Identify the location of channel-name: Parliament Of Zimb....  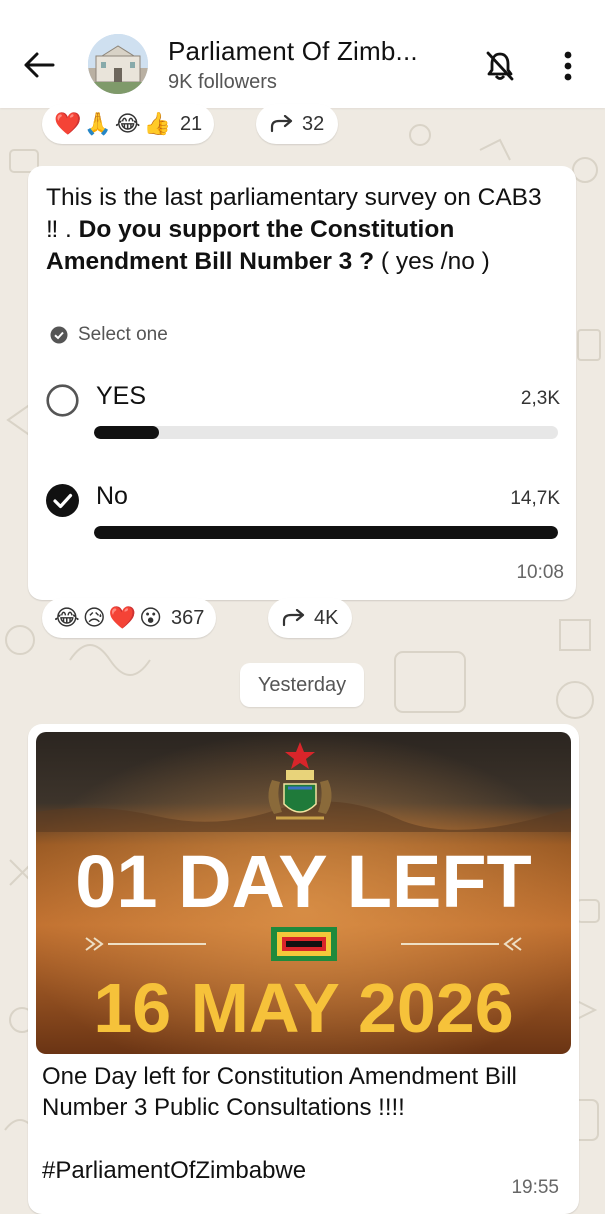
(293, 51).